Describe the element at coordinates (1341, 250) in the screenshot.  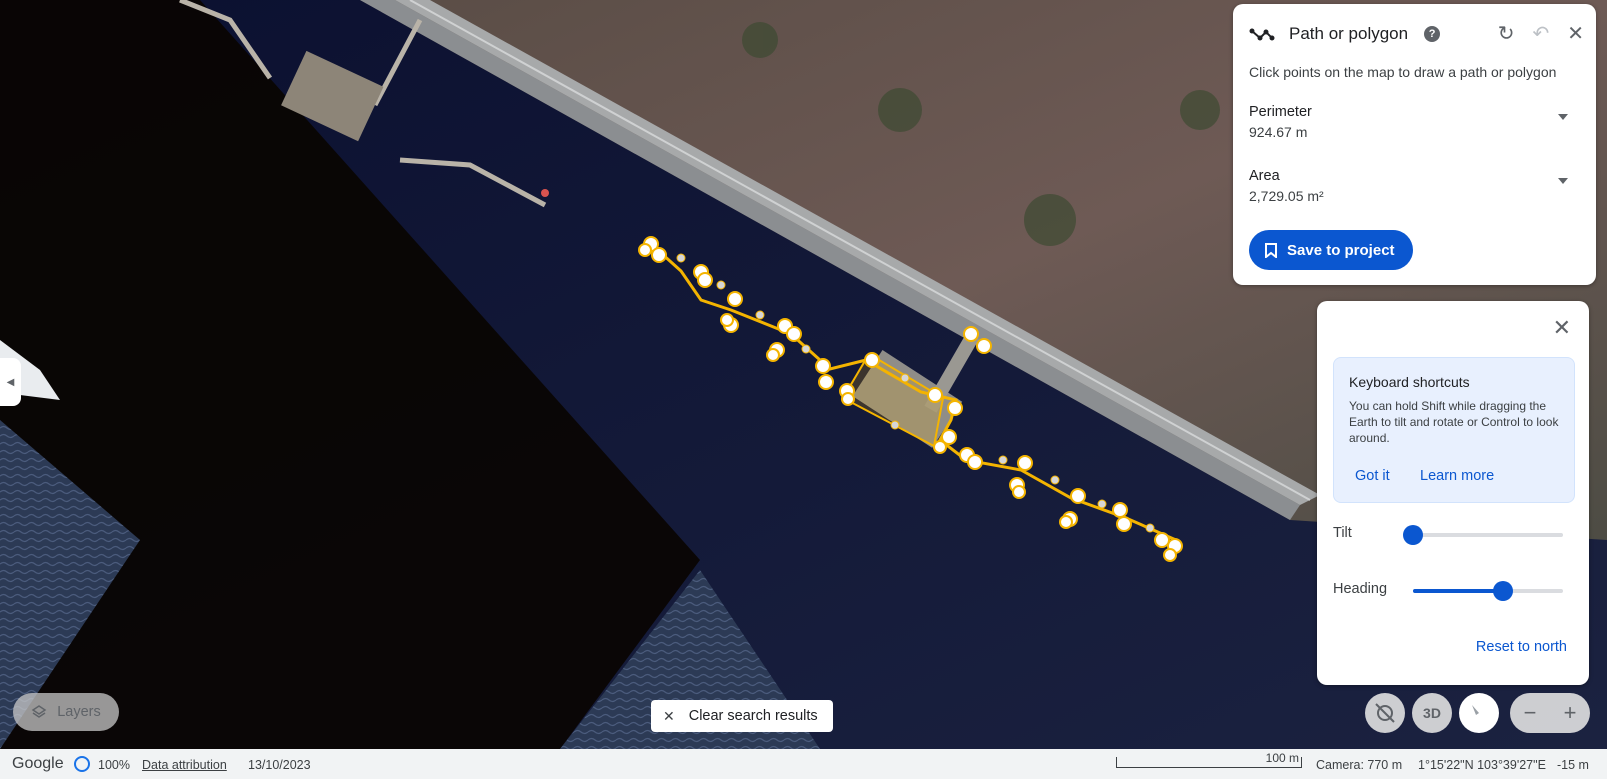
I see `save-label: Save to project` at that location.